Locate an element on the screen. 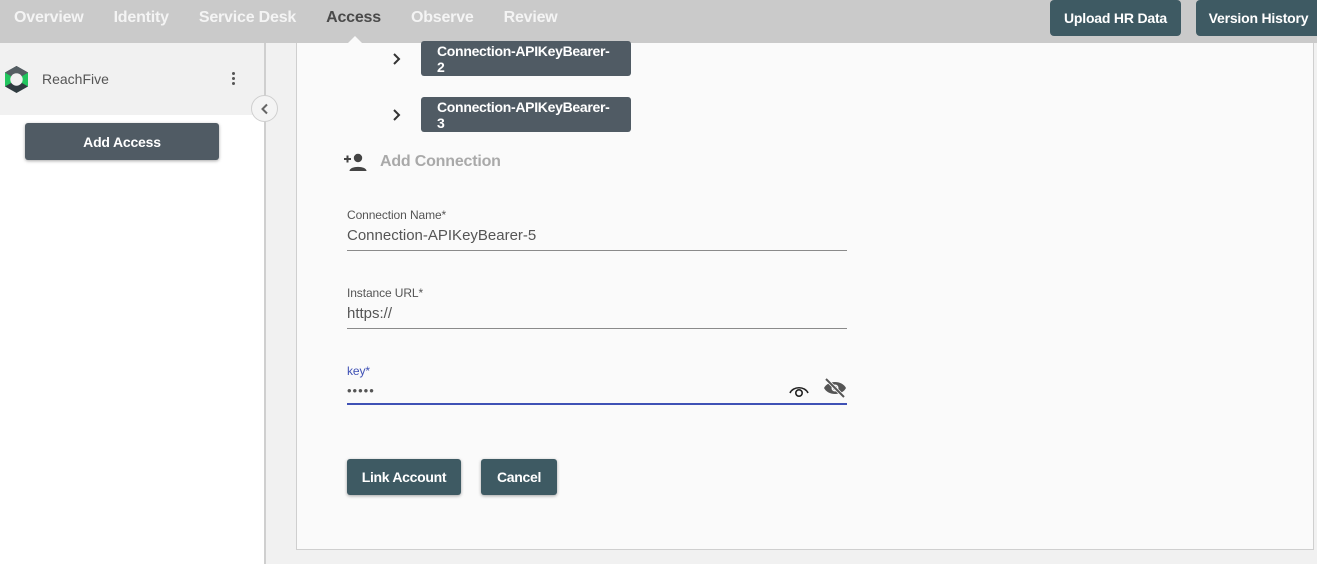  link-account-button: Link Account is located at coordinates (404, 477).